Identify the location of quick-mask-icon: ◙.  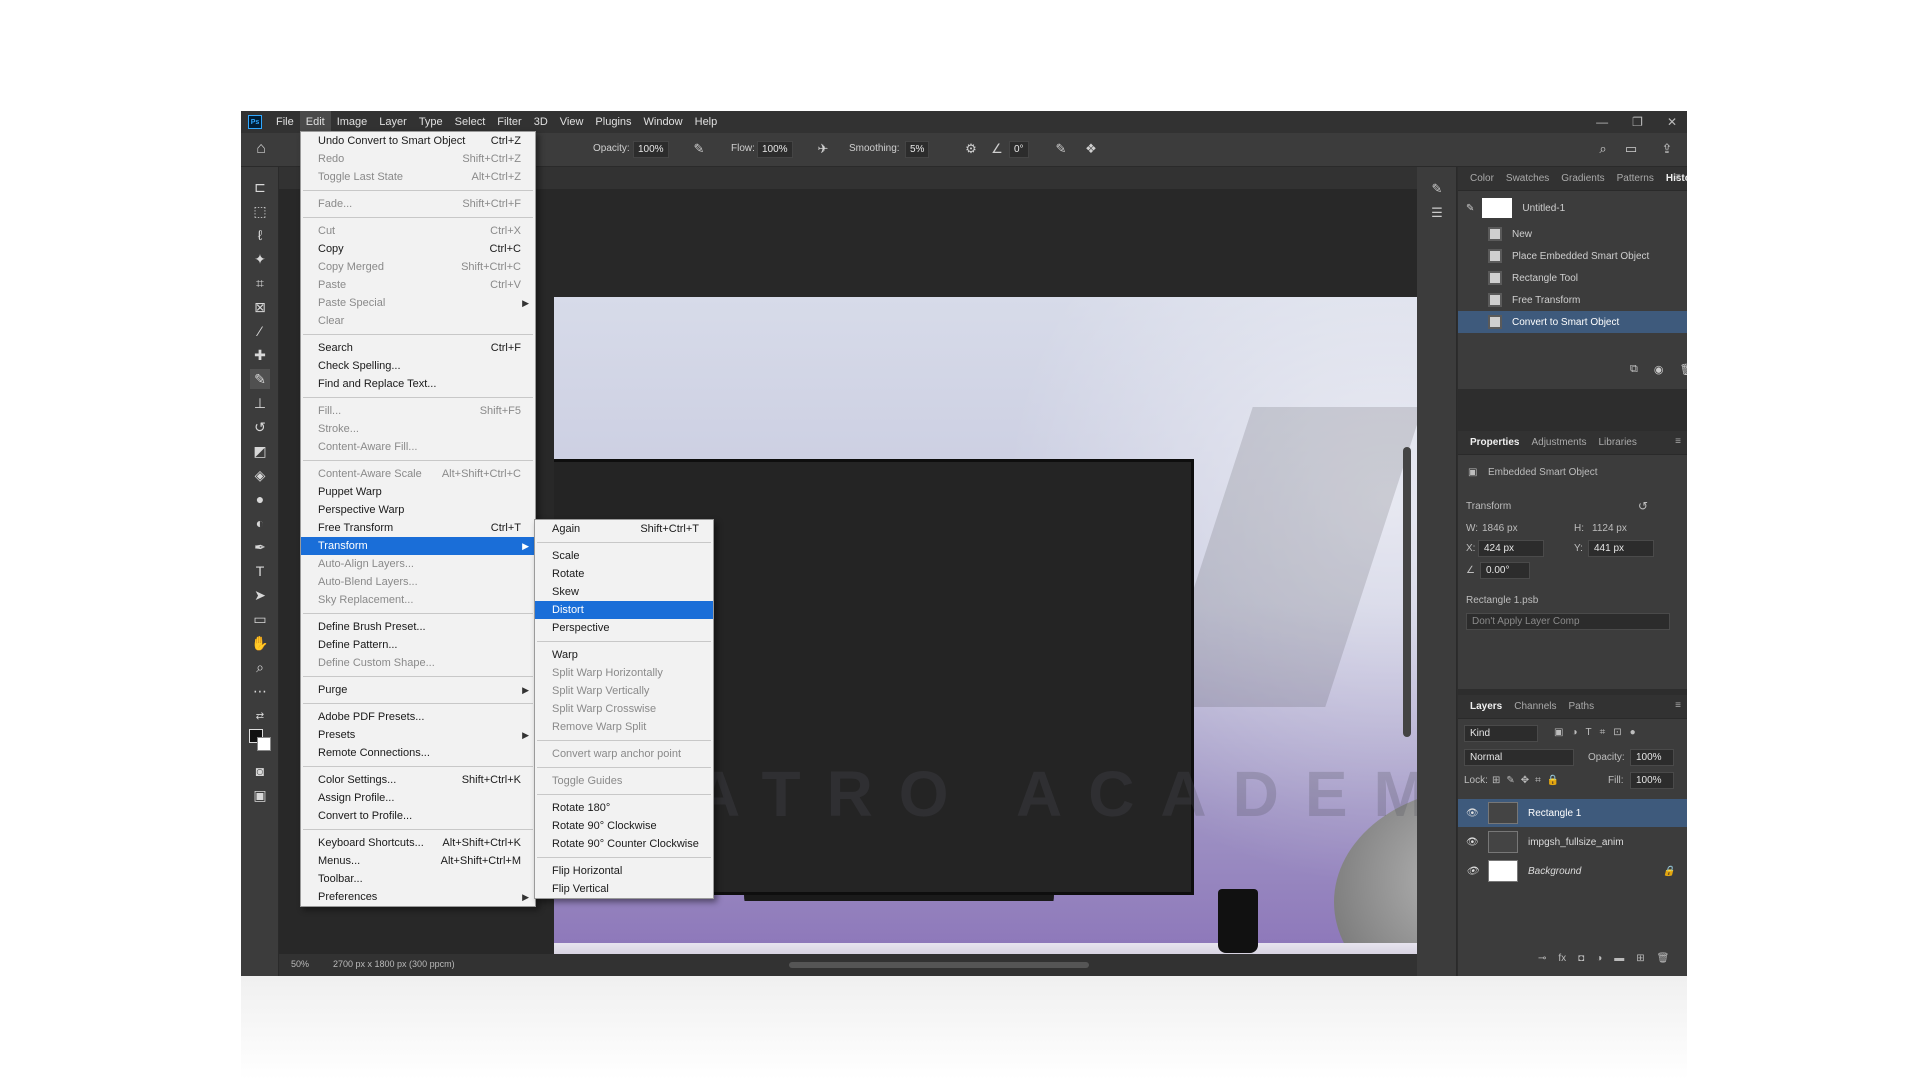
(260, 771).